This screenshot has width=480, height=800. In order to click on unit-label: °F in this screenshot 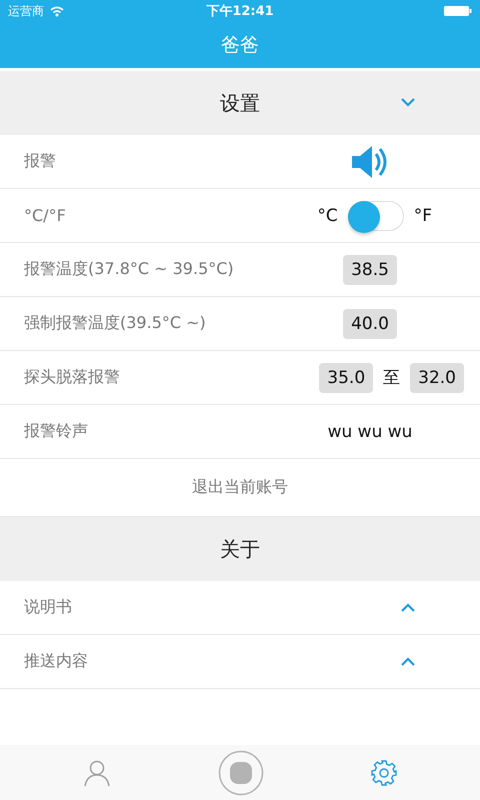, I will do `click(423, 216)`.